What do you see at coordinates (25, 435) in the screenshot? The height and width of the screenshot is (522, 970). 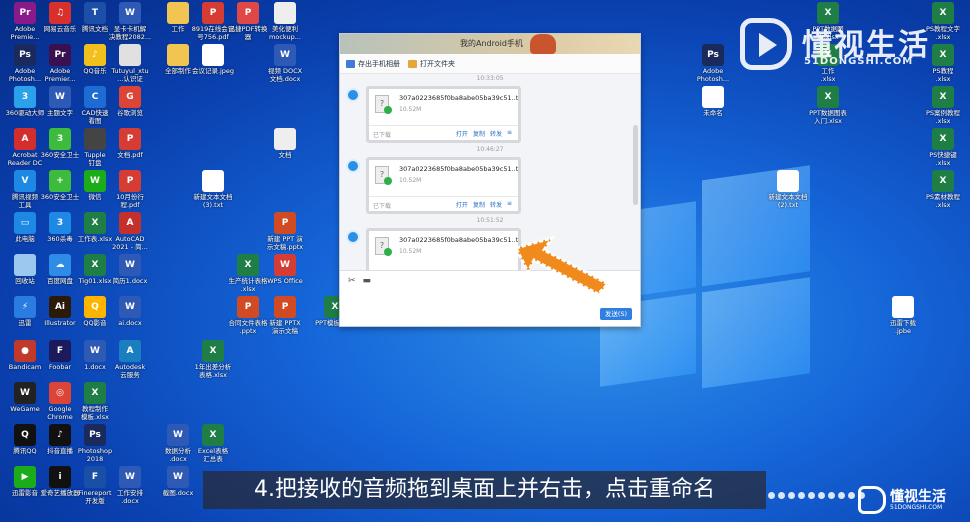 I see `file-icon: Q` at bounding box center [25, 435].